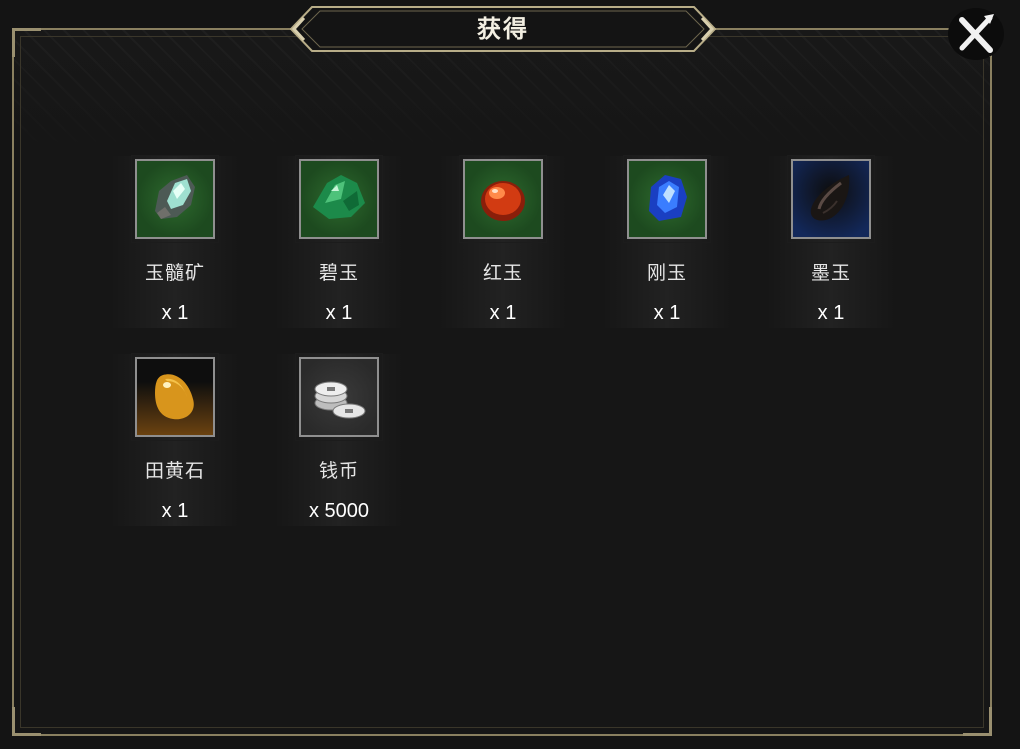 This screenshot has width=1020, height=749. I want to click on close-icon, so click(976, 33).